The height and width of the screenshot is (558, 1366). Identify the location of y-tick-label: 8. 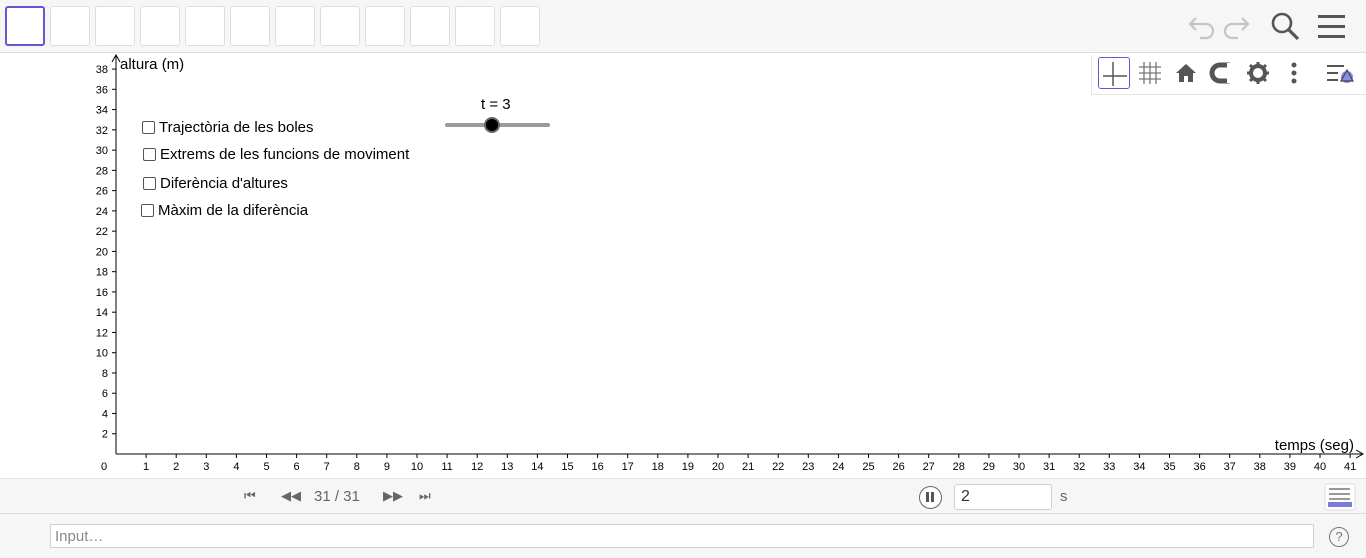
(105, 374).